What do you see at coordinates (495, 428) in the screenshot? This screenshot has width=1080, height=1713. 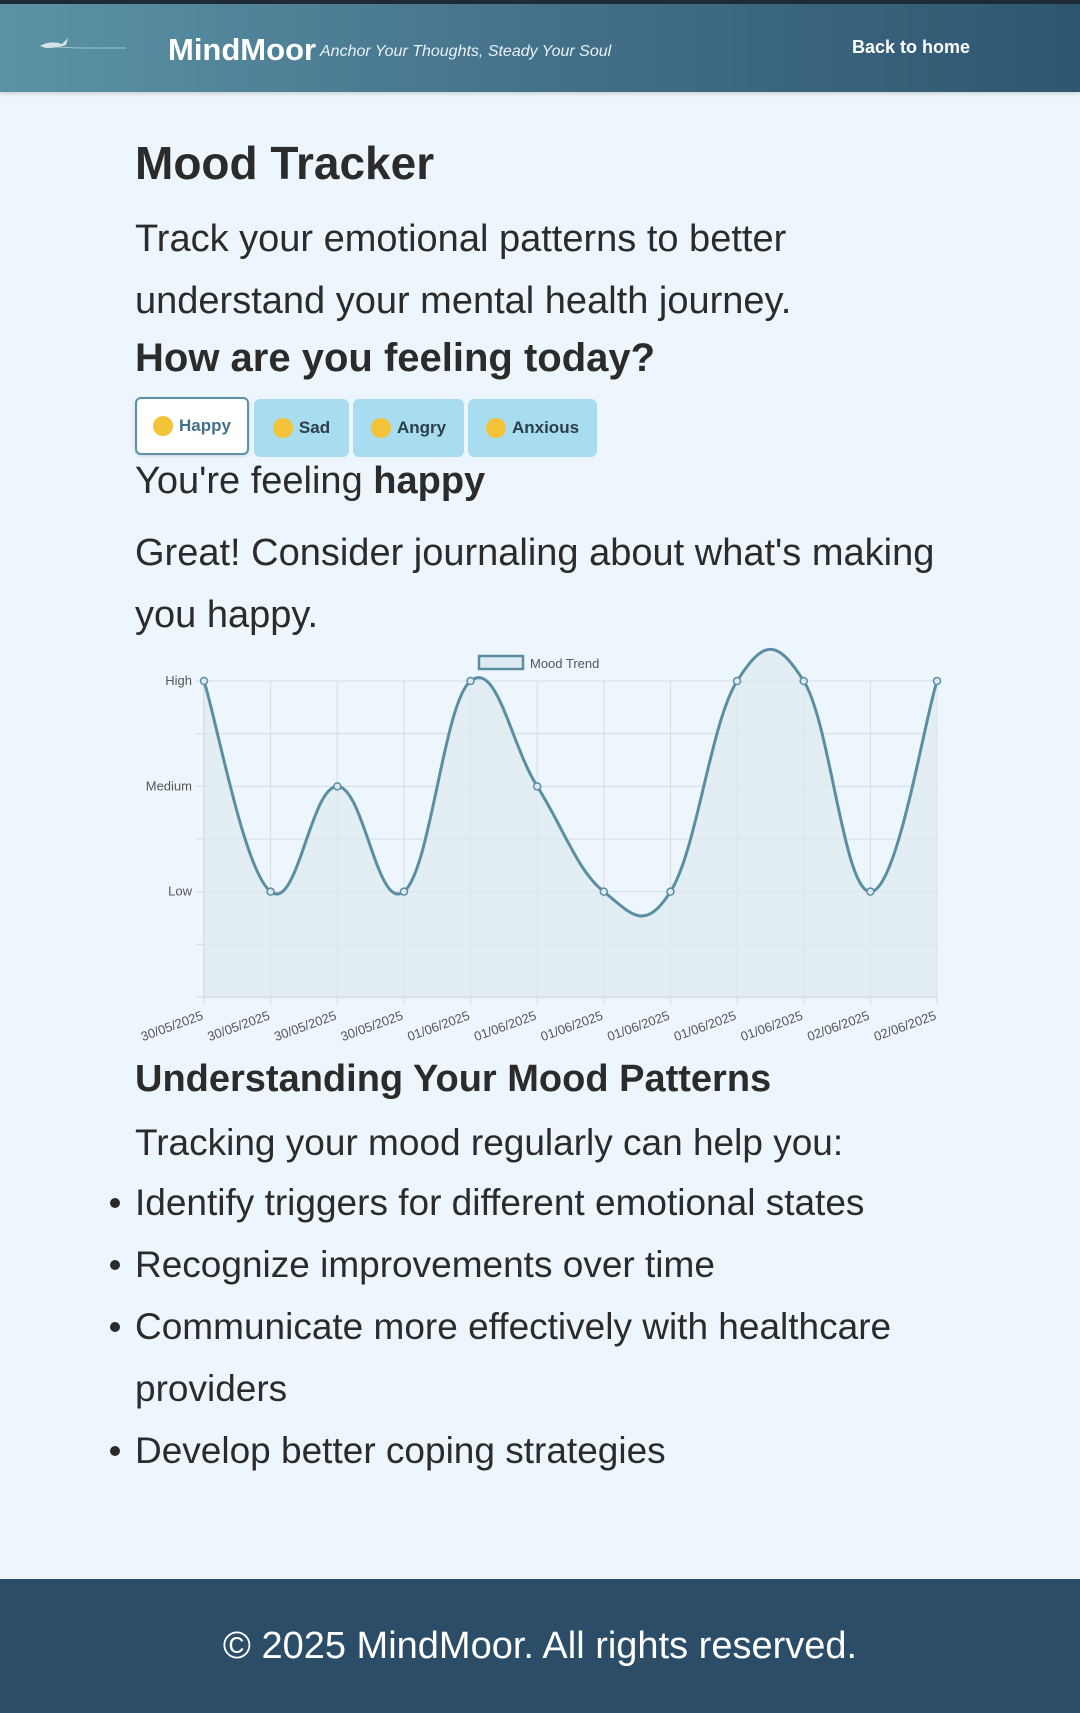 I see `anxious-face-icon` at bounding box center [495, 428].